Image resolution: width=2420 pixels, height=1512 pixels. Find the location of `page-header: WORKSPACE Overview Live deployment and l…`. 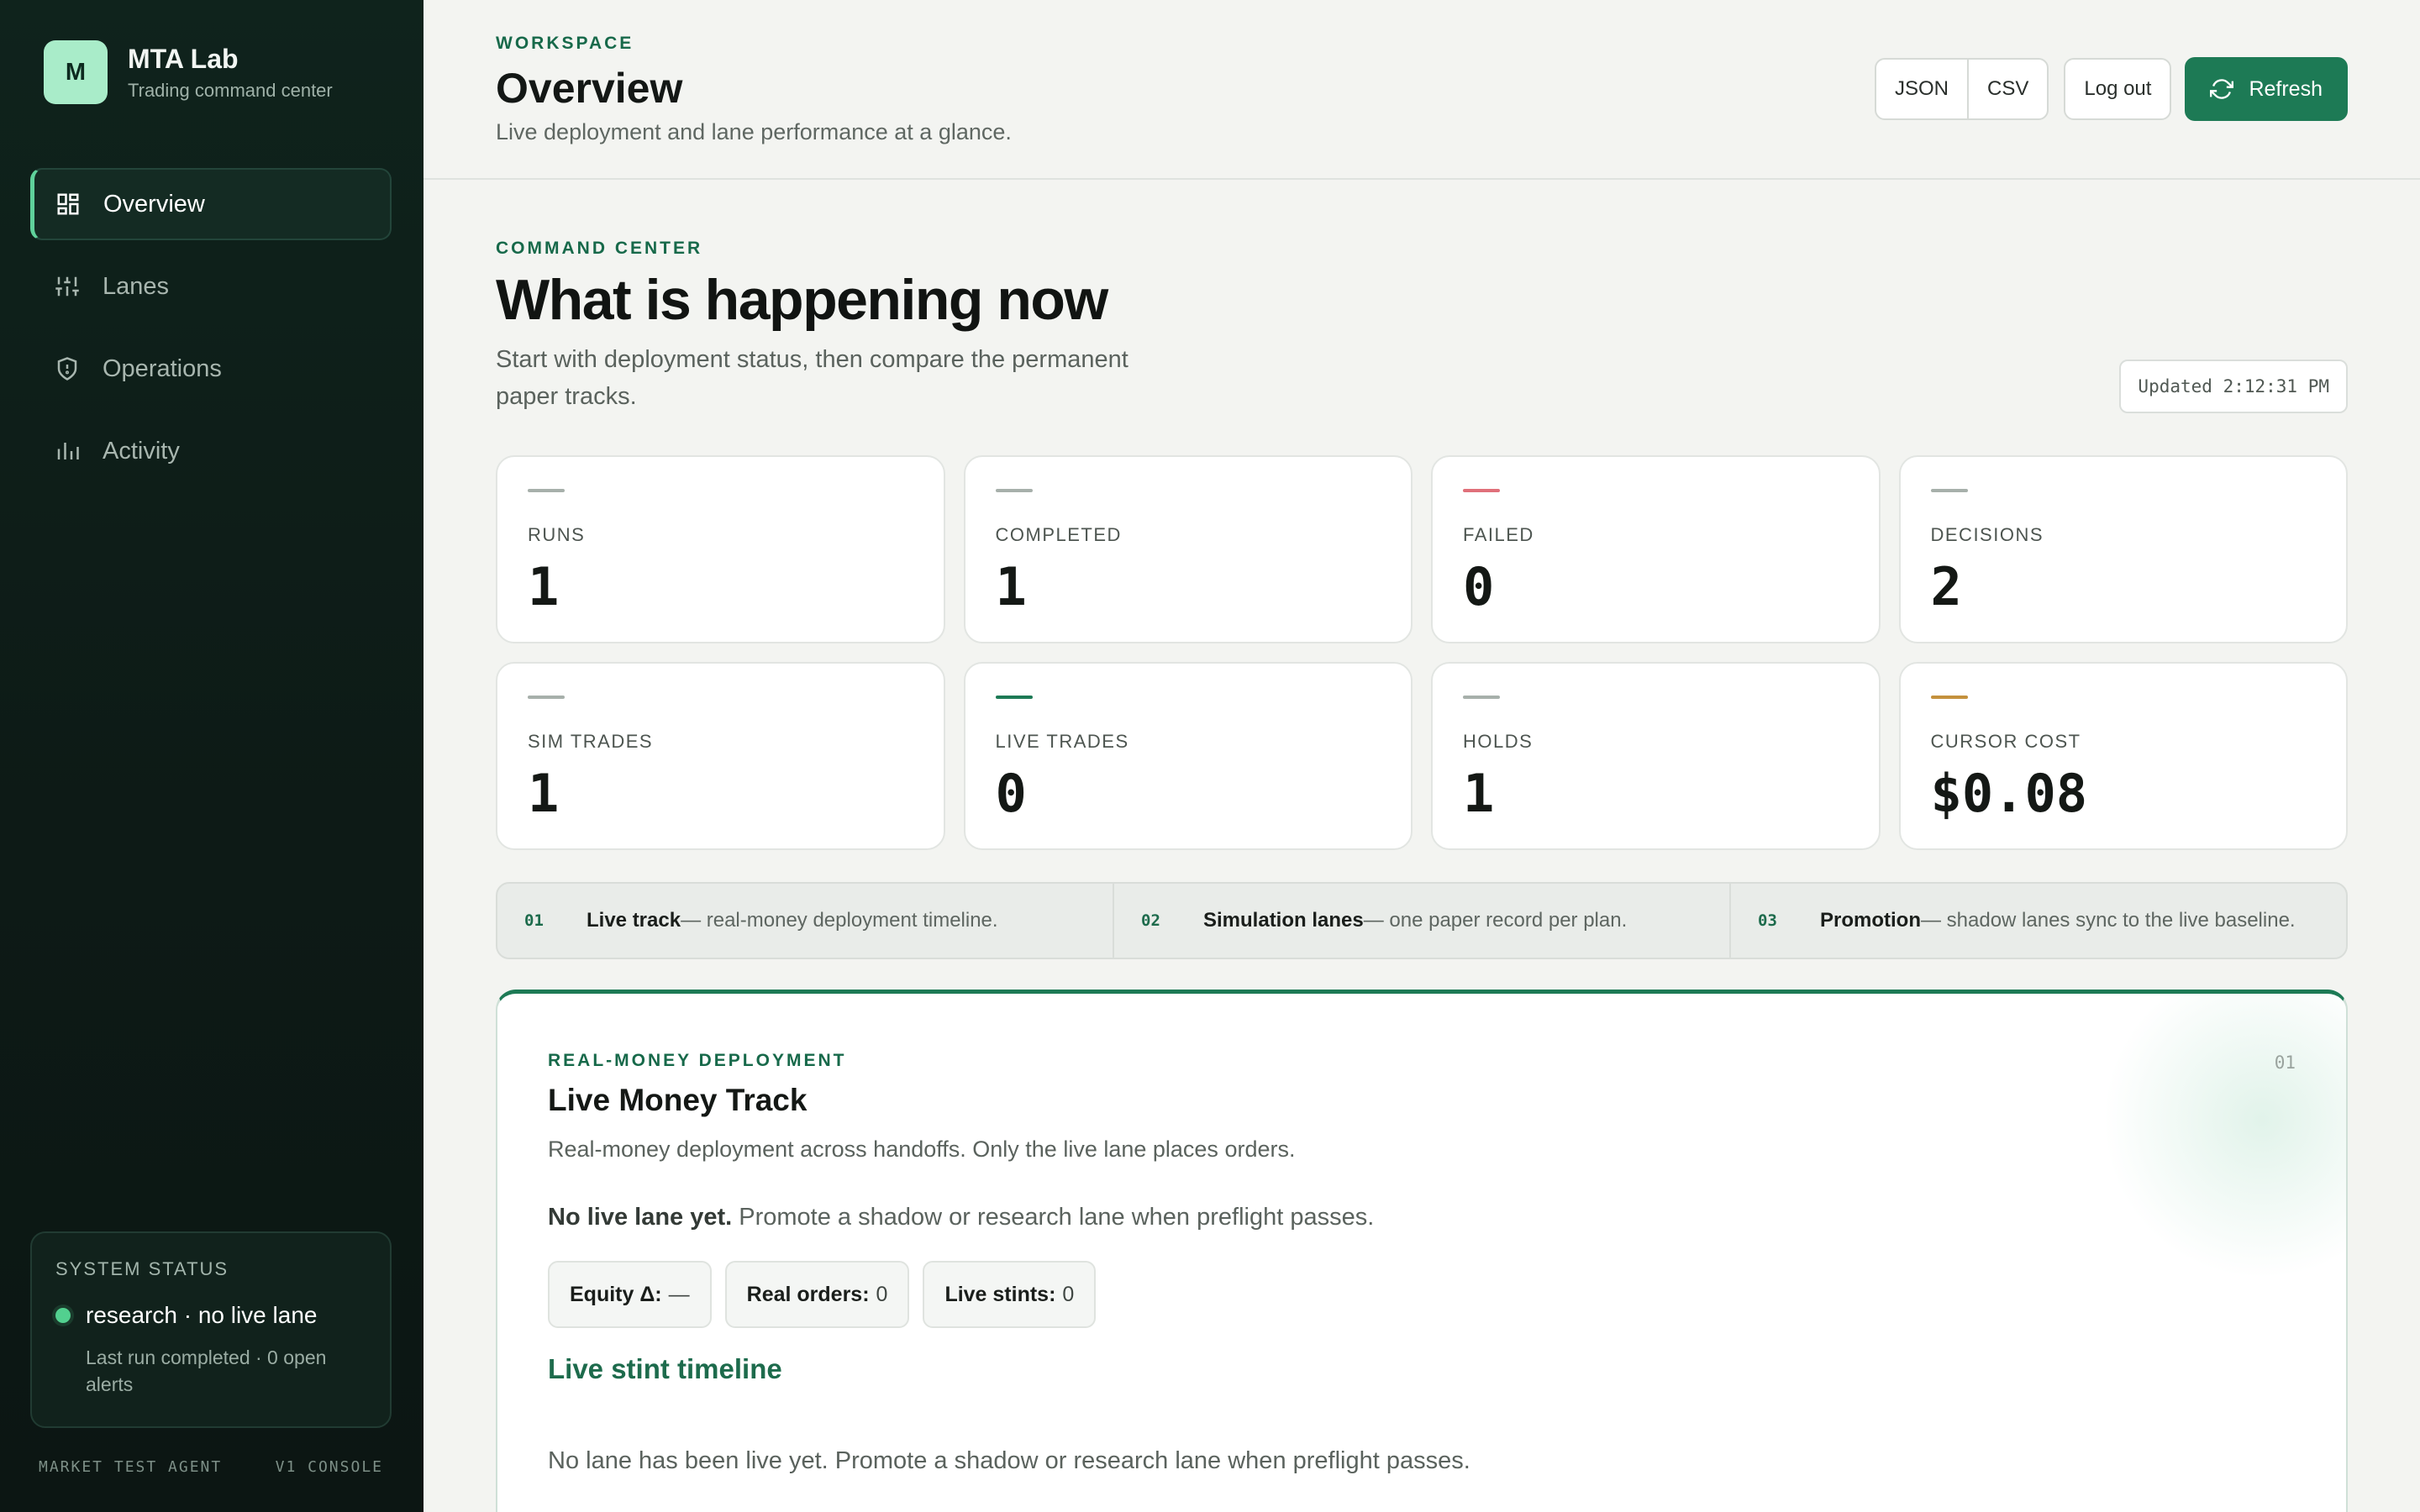

page-header: WORKSPACE Overview Live deployment and l… is located at coordinates (1422, 90).